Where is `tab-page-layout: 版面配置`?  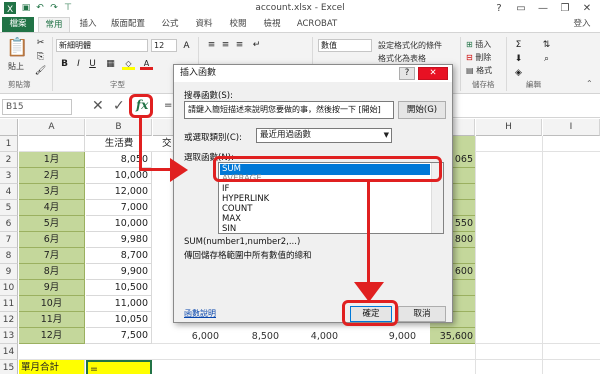 tab-page-layout: 版面配置 is located at coordinates (128, 24).